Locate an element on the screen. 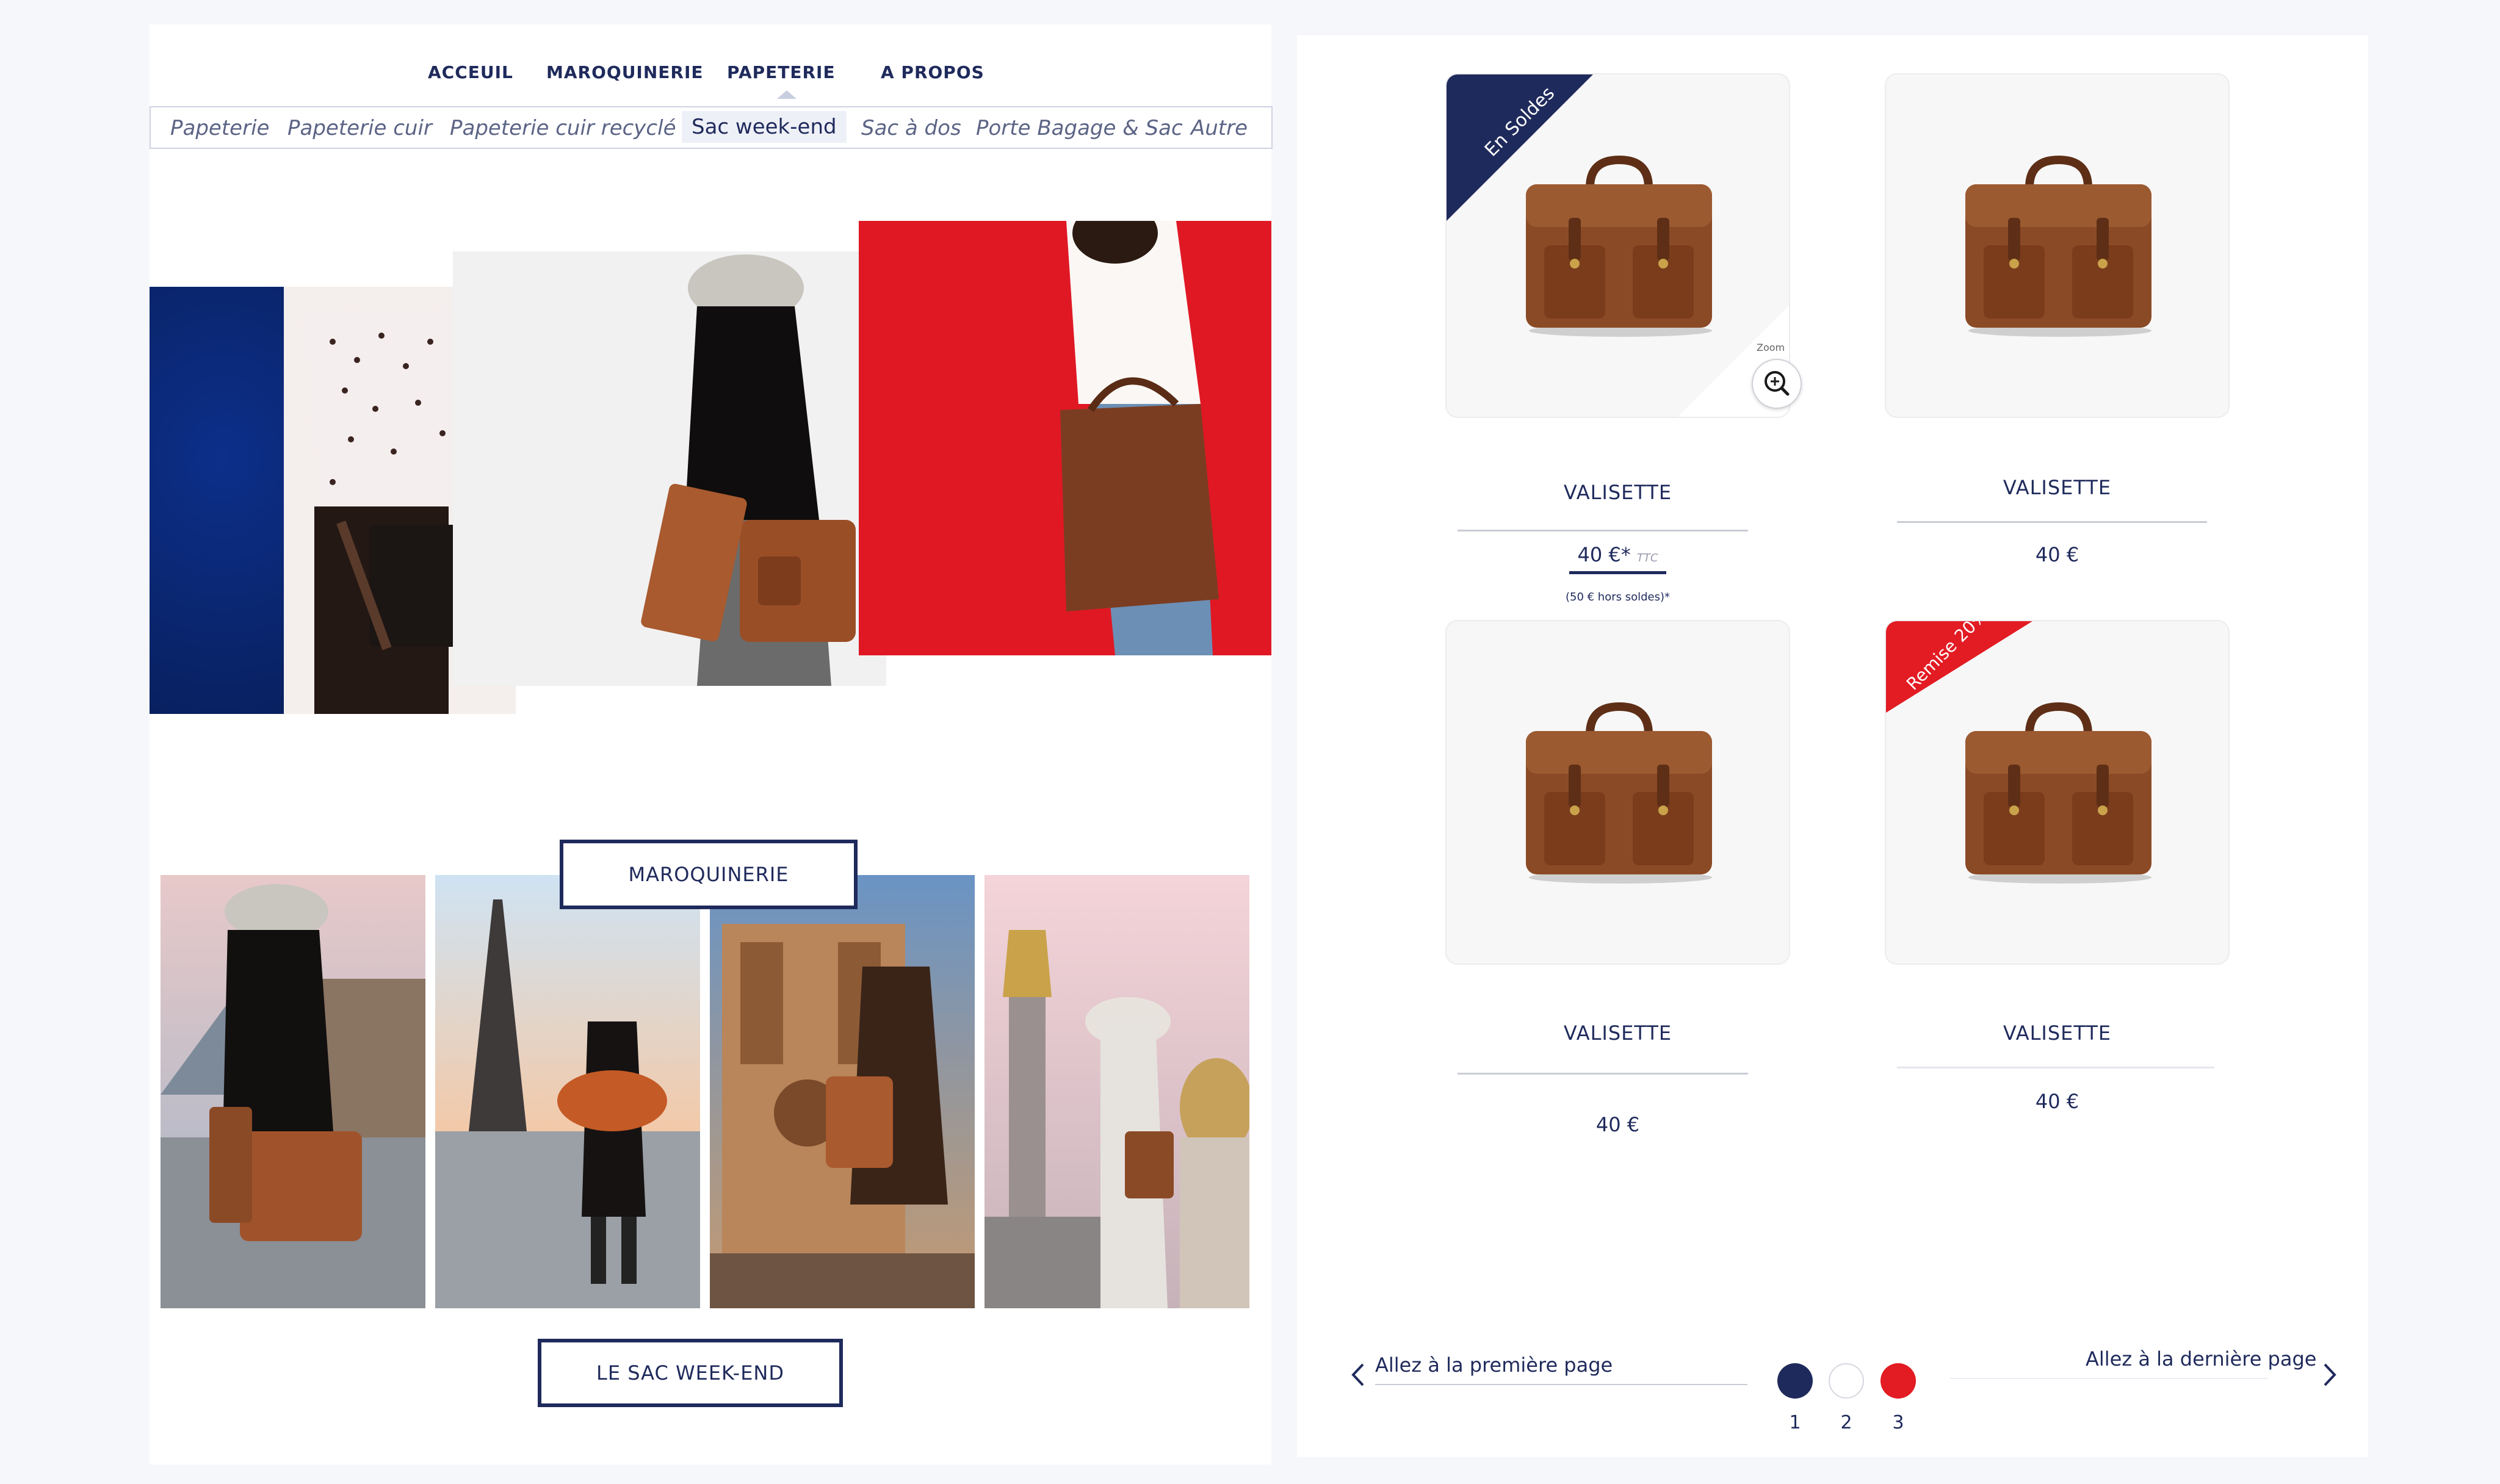 The width and height of the screenshot is (2500, 1484). price-box: 40 €* TTC is located at coordinates (1618, 558).